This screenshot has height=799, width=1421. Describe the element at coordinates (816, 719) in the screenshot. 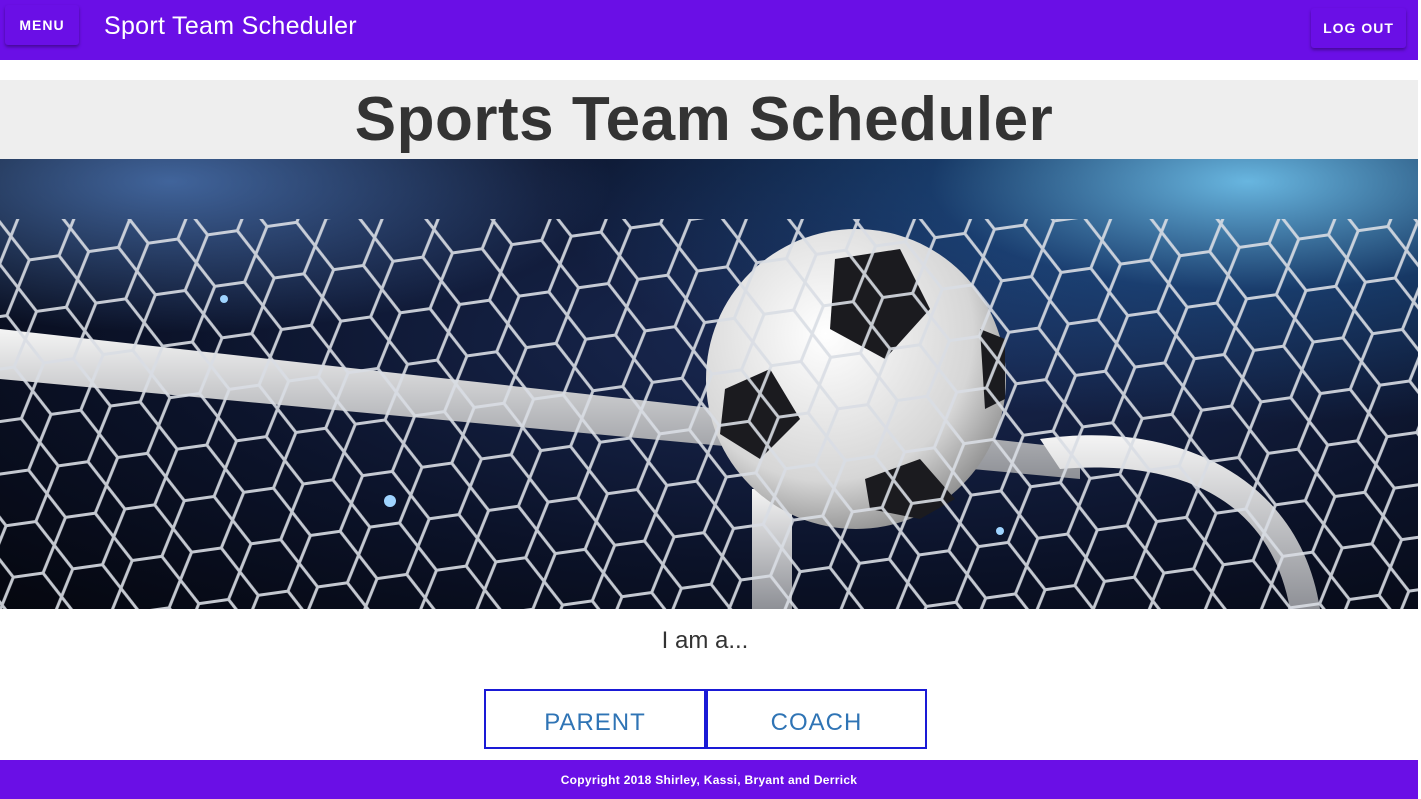

I see `coach-button: COACH` at that location.